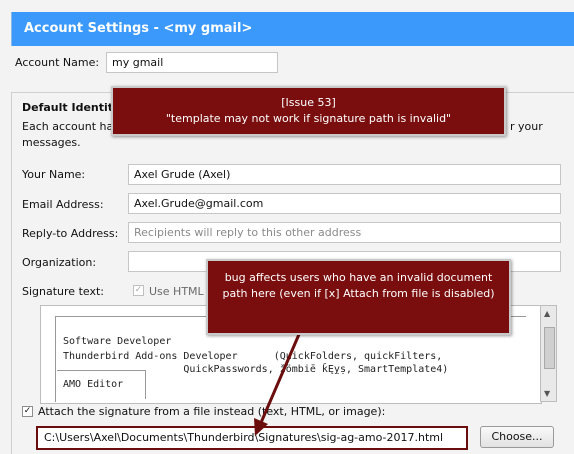  Describe the element at coordinates (278, 383) in the screenshot. I see `annotation-arrow` at that location.